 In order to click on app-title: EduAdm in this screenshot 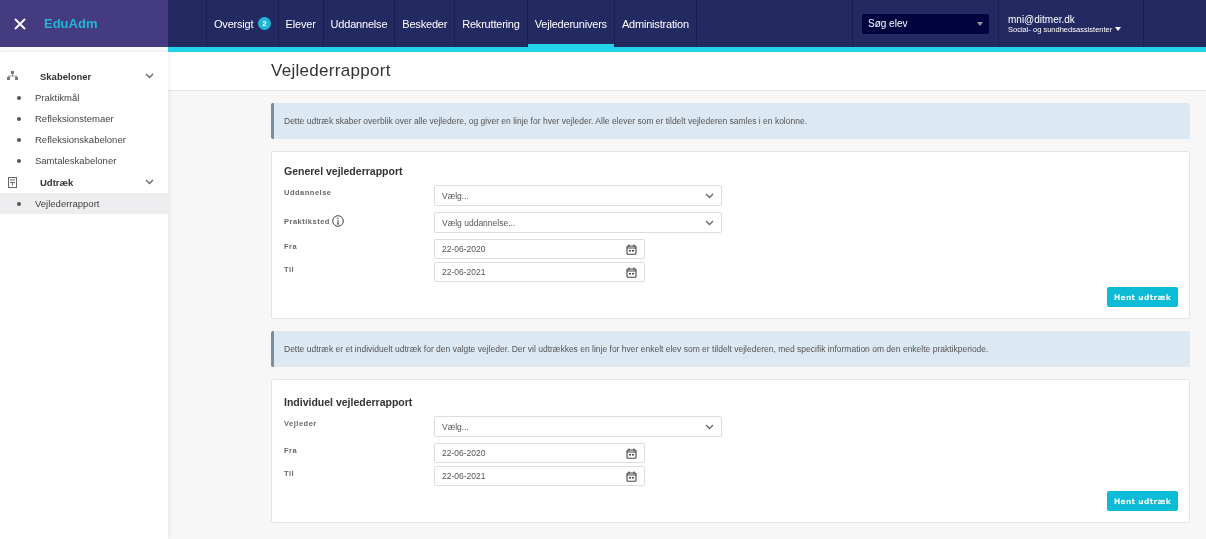, I will do `click(71, 23)`.